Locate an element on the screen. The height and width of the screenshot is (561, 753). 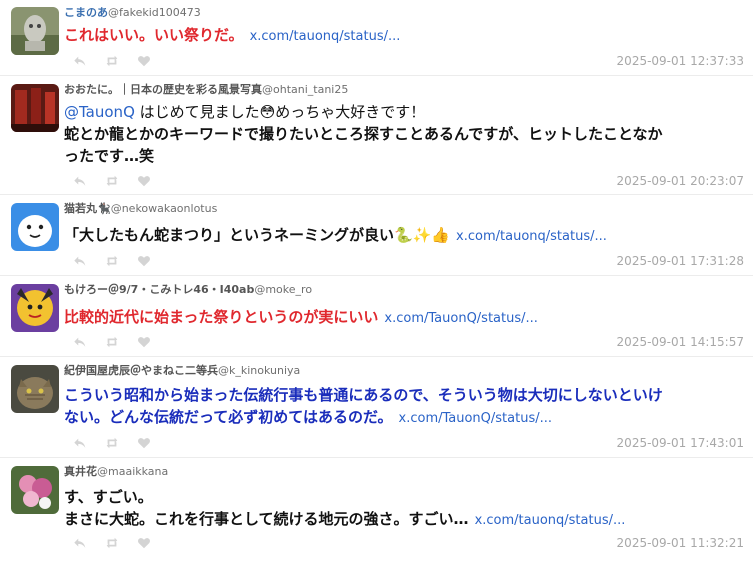
post-text-line: ない。どんな伝統だって必ず初めてはあるのだ。 is located at coordinates (228, 417).